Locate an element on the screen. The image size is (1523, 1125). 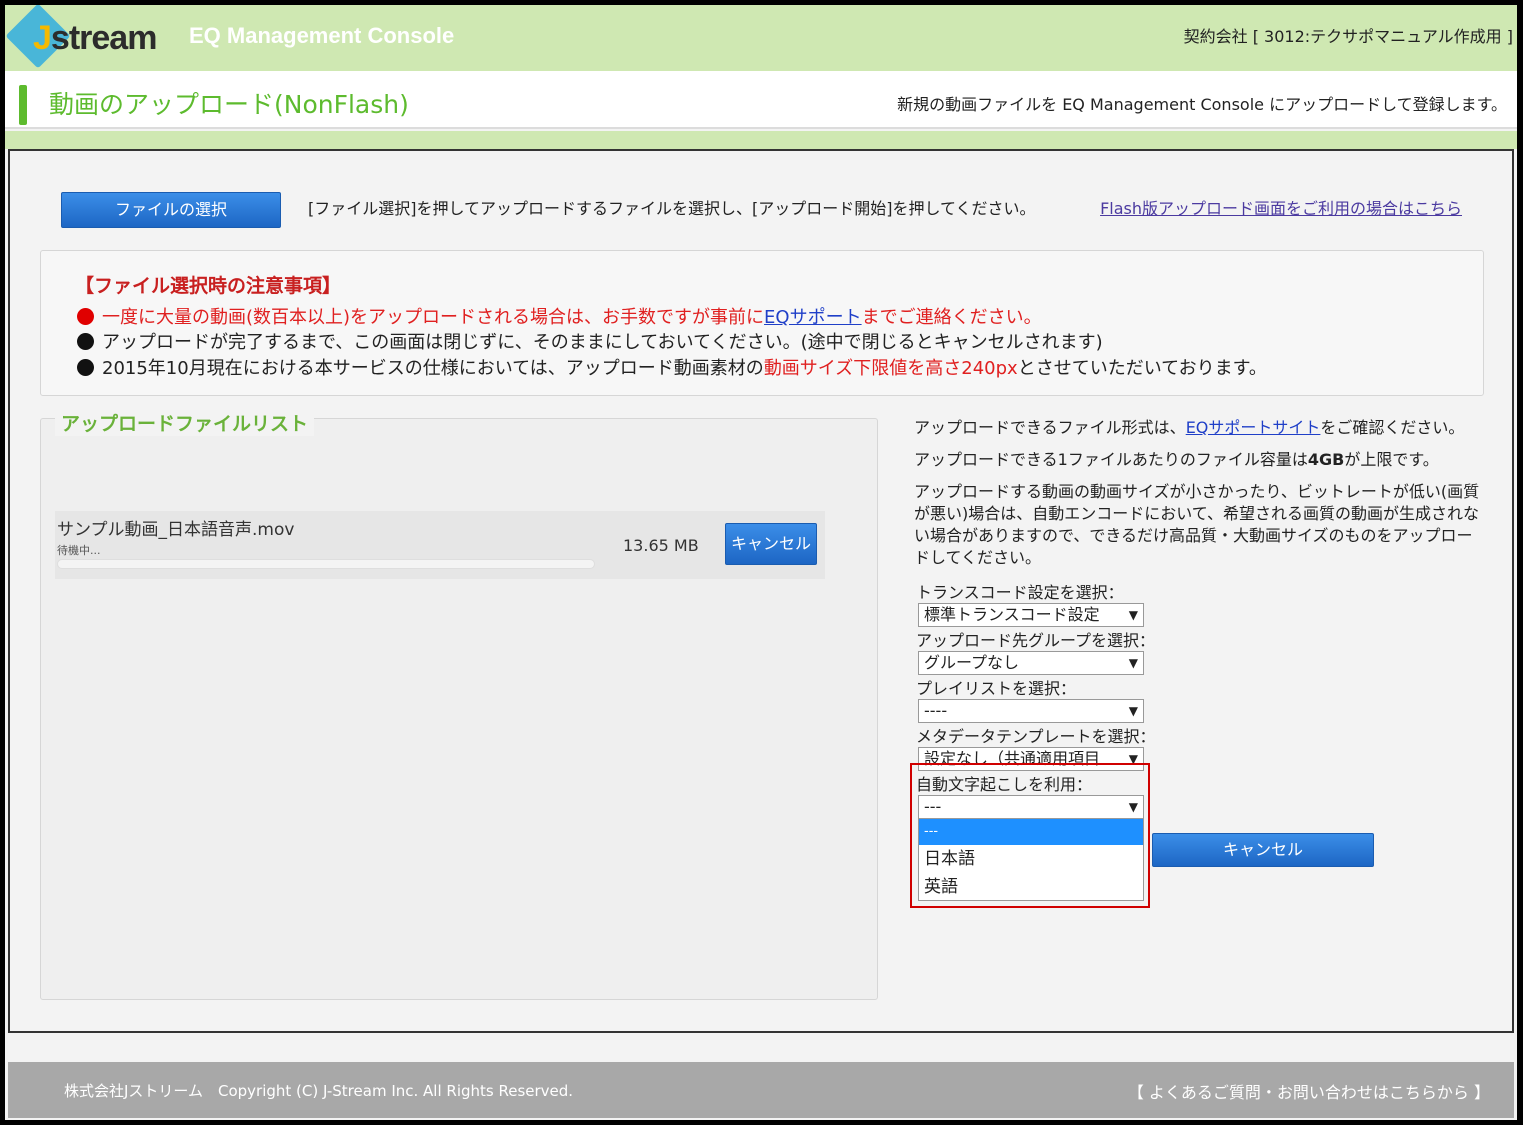
cancel-button: キャンセル is located at coordinates (1263, 850).